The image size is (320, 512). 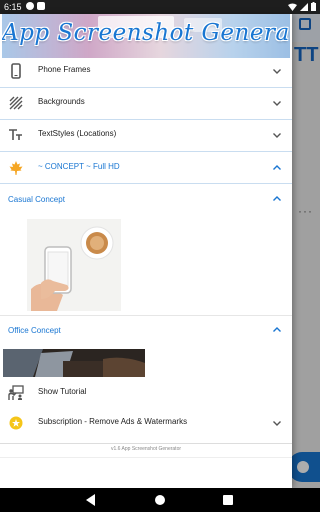 I want to click on navigation-bar, so click(x=160, y=500).